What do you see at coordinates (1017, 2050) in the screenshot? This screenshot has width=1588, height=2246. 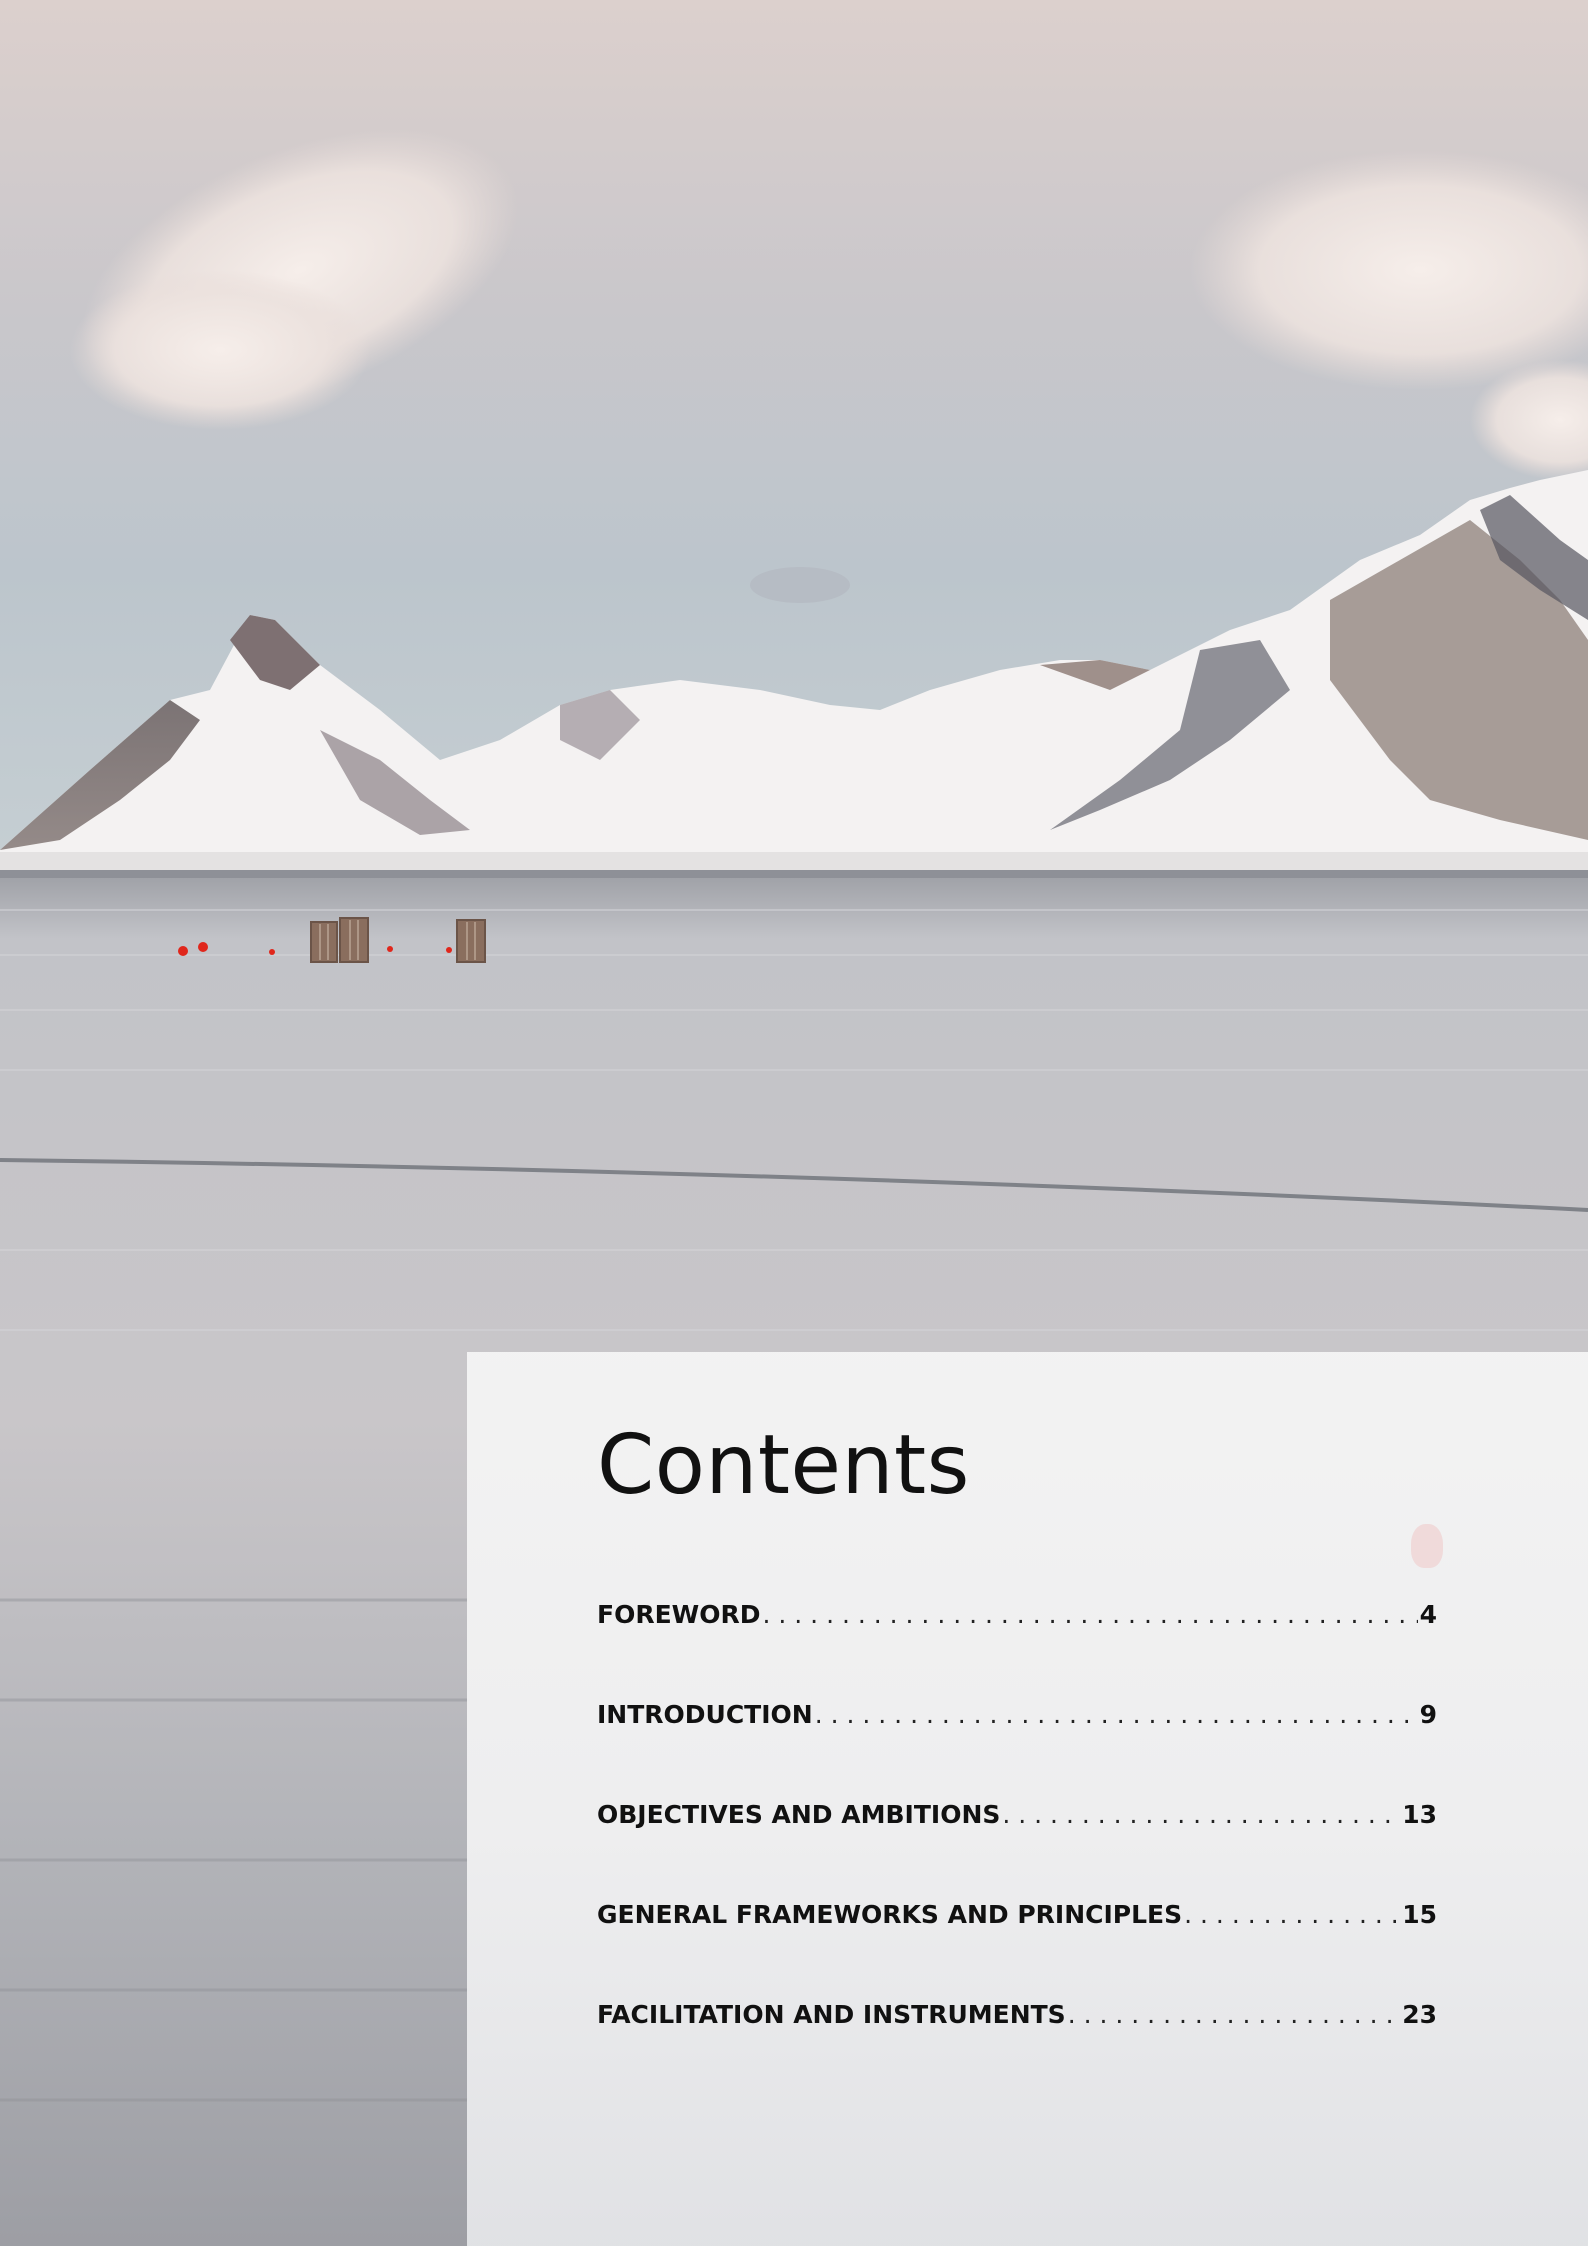 I see `toc-entry-facilitation: FACILITATION AND INSTRUMENTS 23` at bounding box center [1017, 2050].